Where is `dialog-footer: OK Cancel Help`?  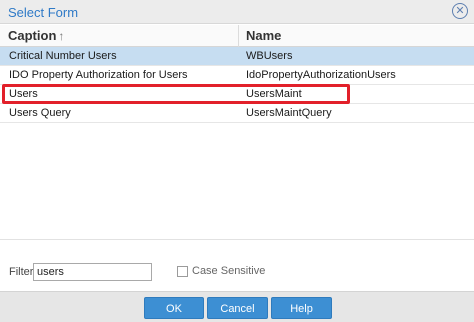 dialog-footer: OK Cancel Help is located at coordinates (237, 306).